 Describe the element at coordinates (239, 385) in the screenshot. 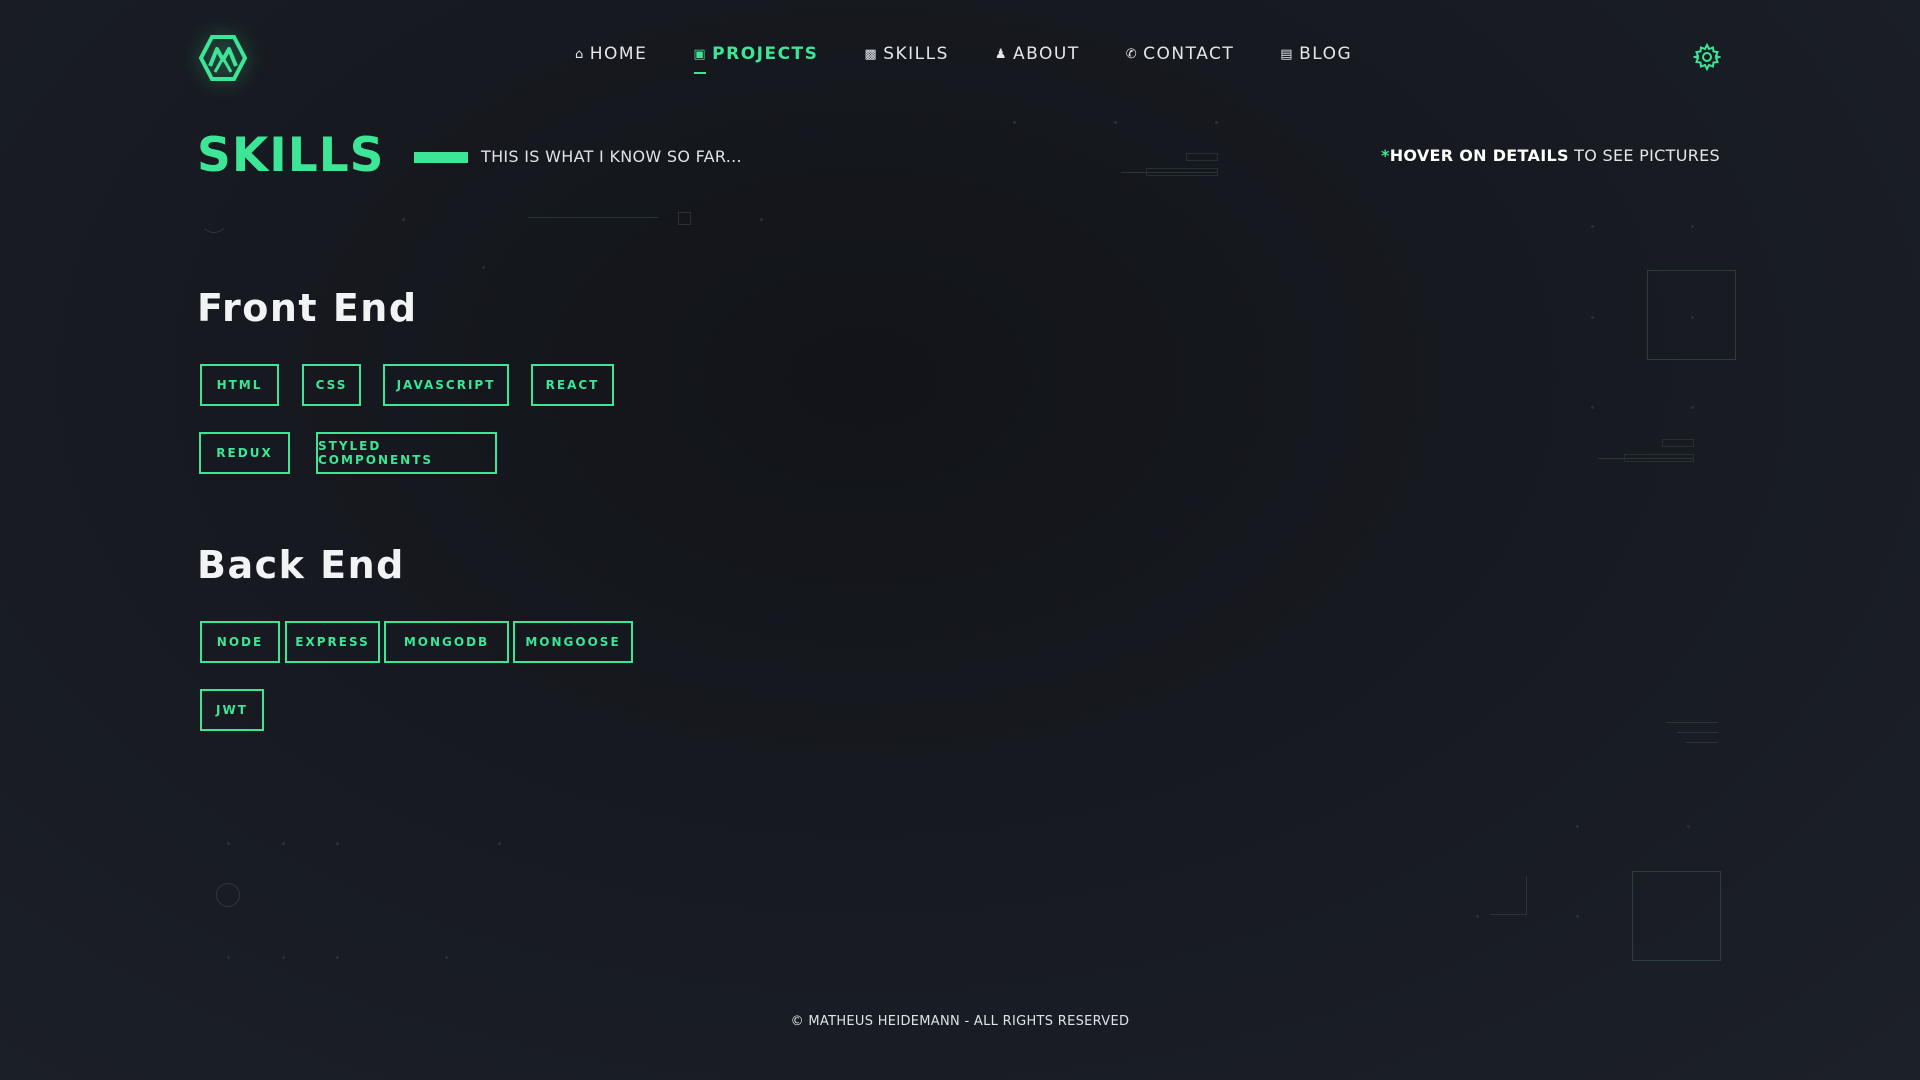

I see `skill-tag: HTML` at that location.